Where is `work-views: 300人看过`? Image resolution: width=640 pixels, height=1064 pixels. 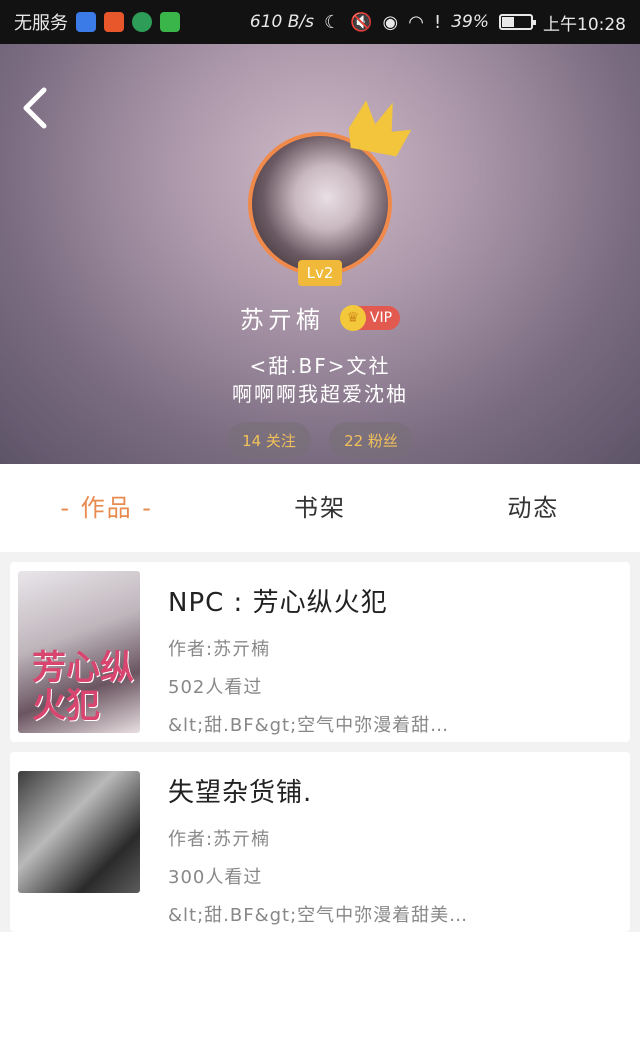 work-views: 300人看过 is located at coordinates (215, 877).